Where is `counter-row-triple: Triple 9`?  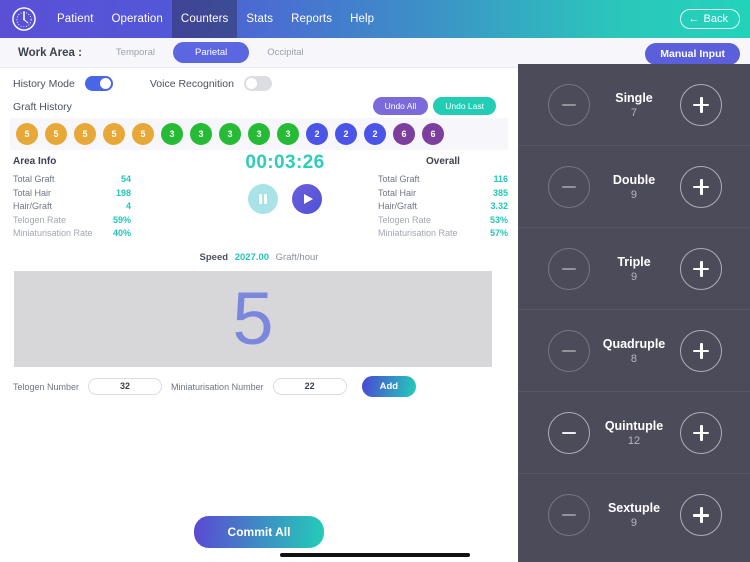
counter-row-triple: Triple 9 is located at coordinates (634, 269).